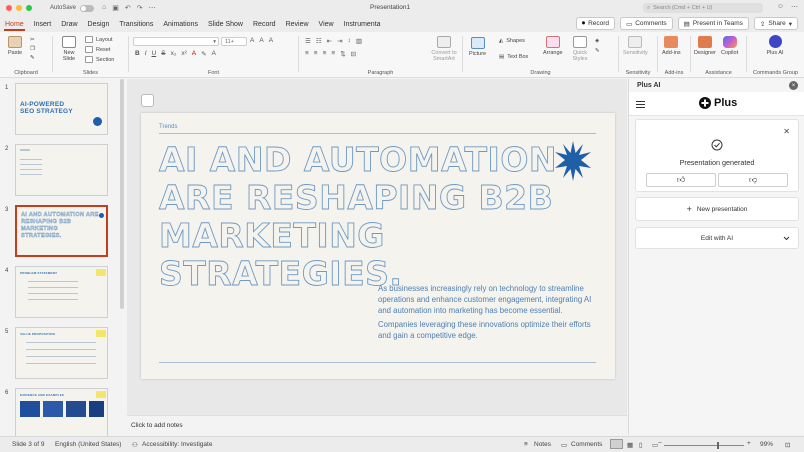 The width and height of the screenshot is (804, 452). What do you see at coordinates (717, 209) in the screenshot?
I see `new-presentation-button: + New presentation` at bounding box center [717, 209].